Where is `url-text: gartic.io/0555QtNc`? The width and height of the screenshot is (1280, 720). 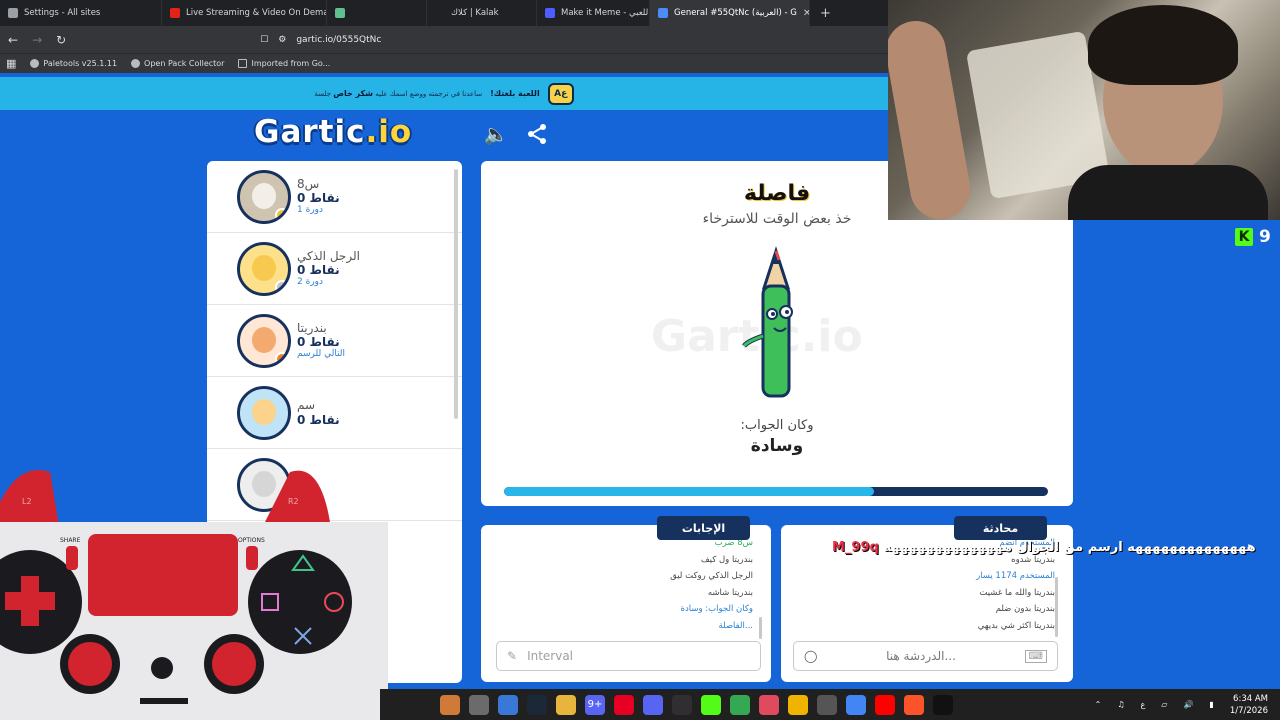 url-text: gartic.io/0555QtNc is located at coordinates (338, 40).